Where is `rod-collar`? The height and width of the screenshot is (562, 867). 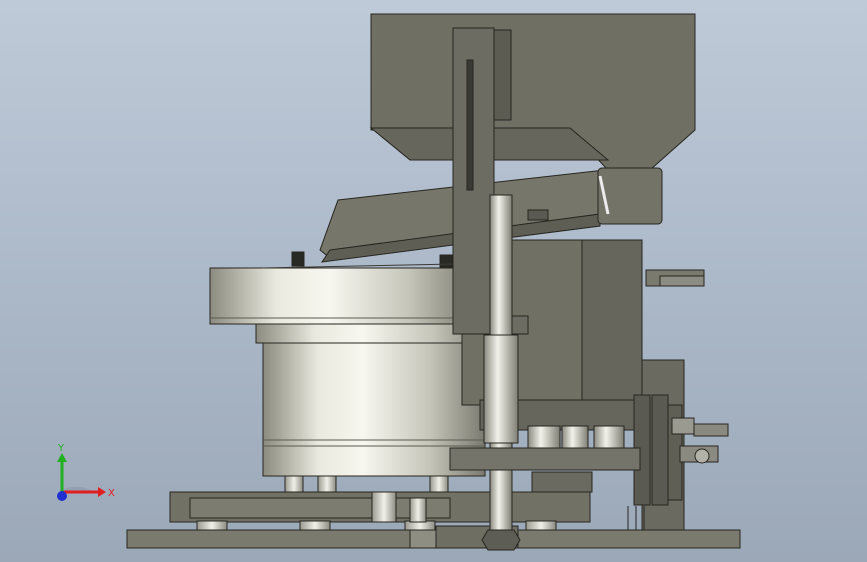
rod-collar is located at coordinates (501, 389).